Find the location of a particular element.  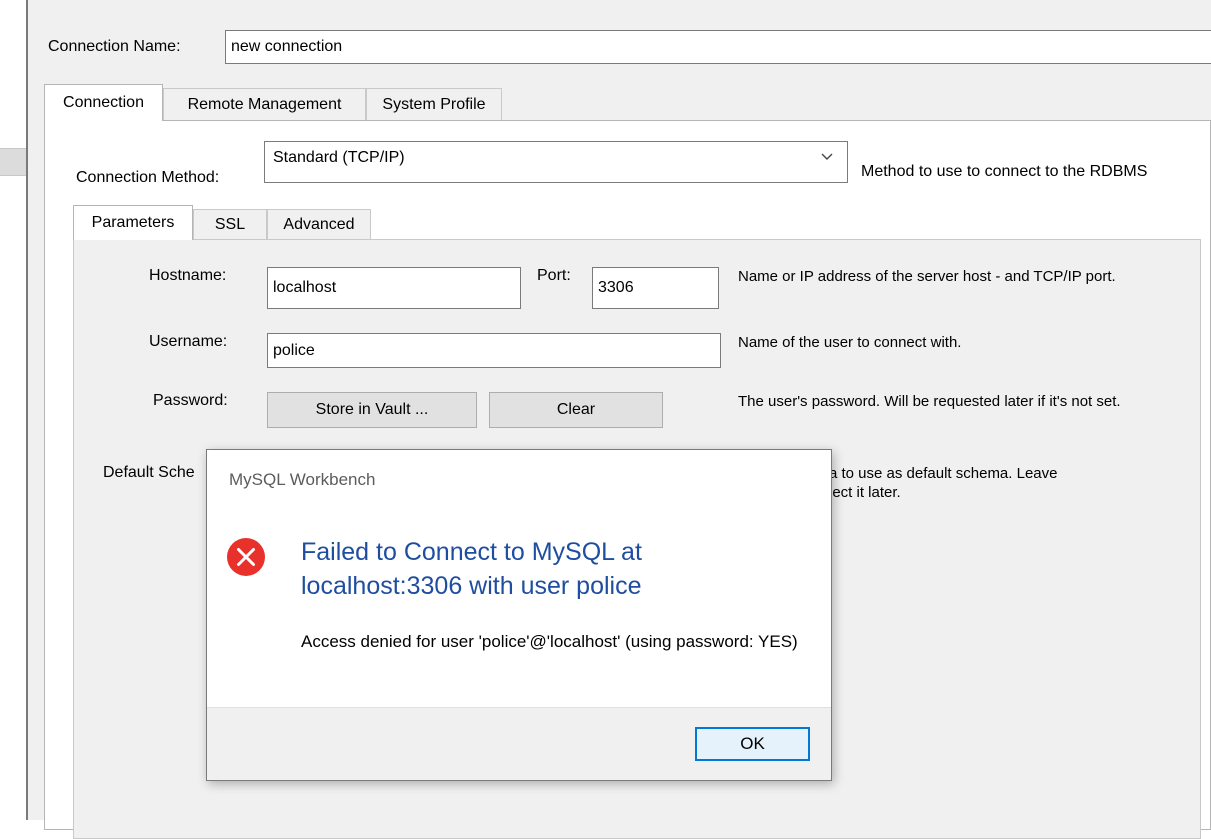

subtab-ssl-label: SSL is located at coordinates (230, 224).